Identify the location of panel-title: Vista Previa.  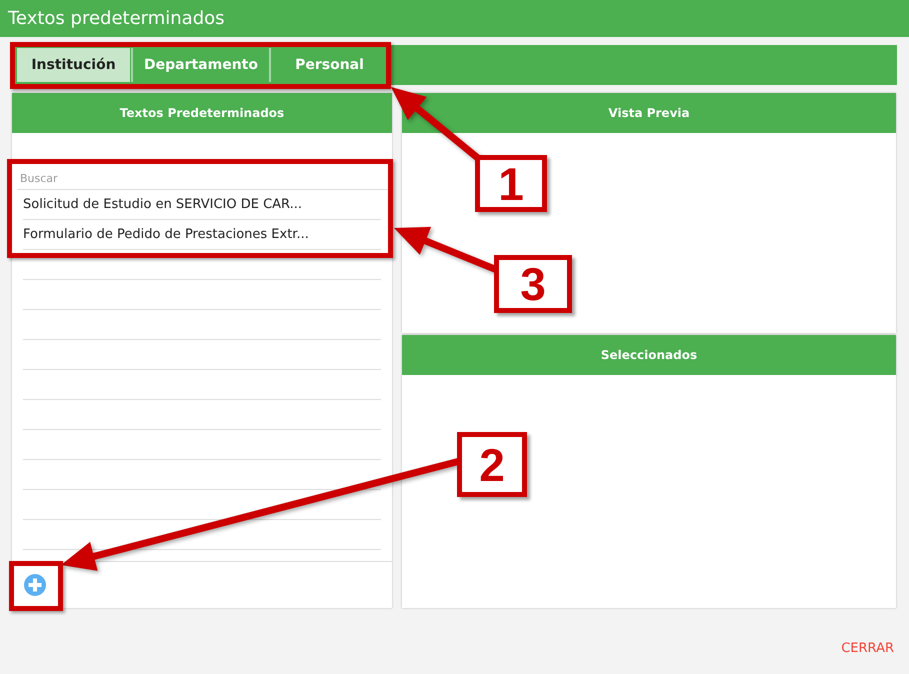
(649, 113).